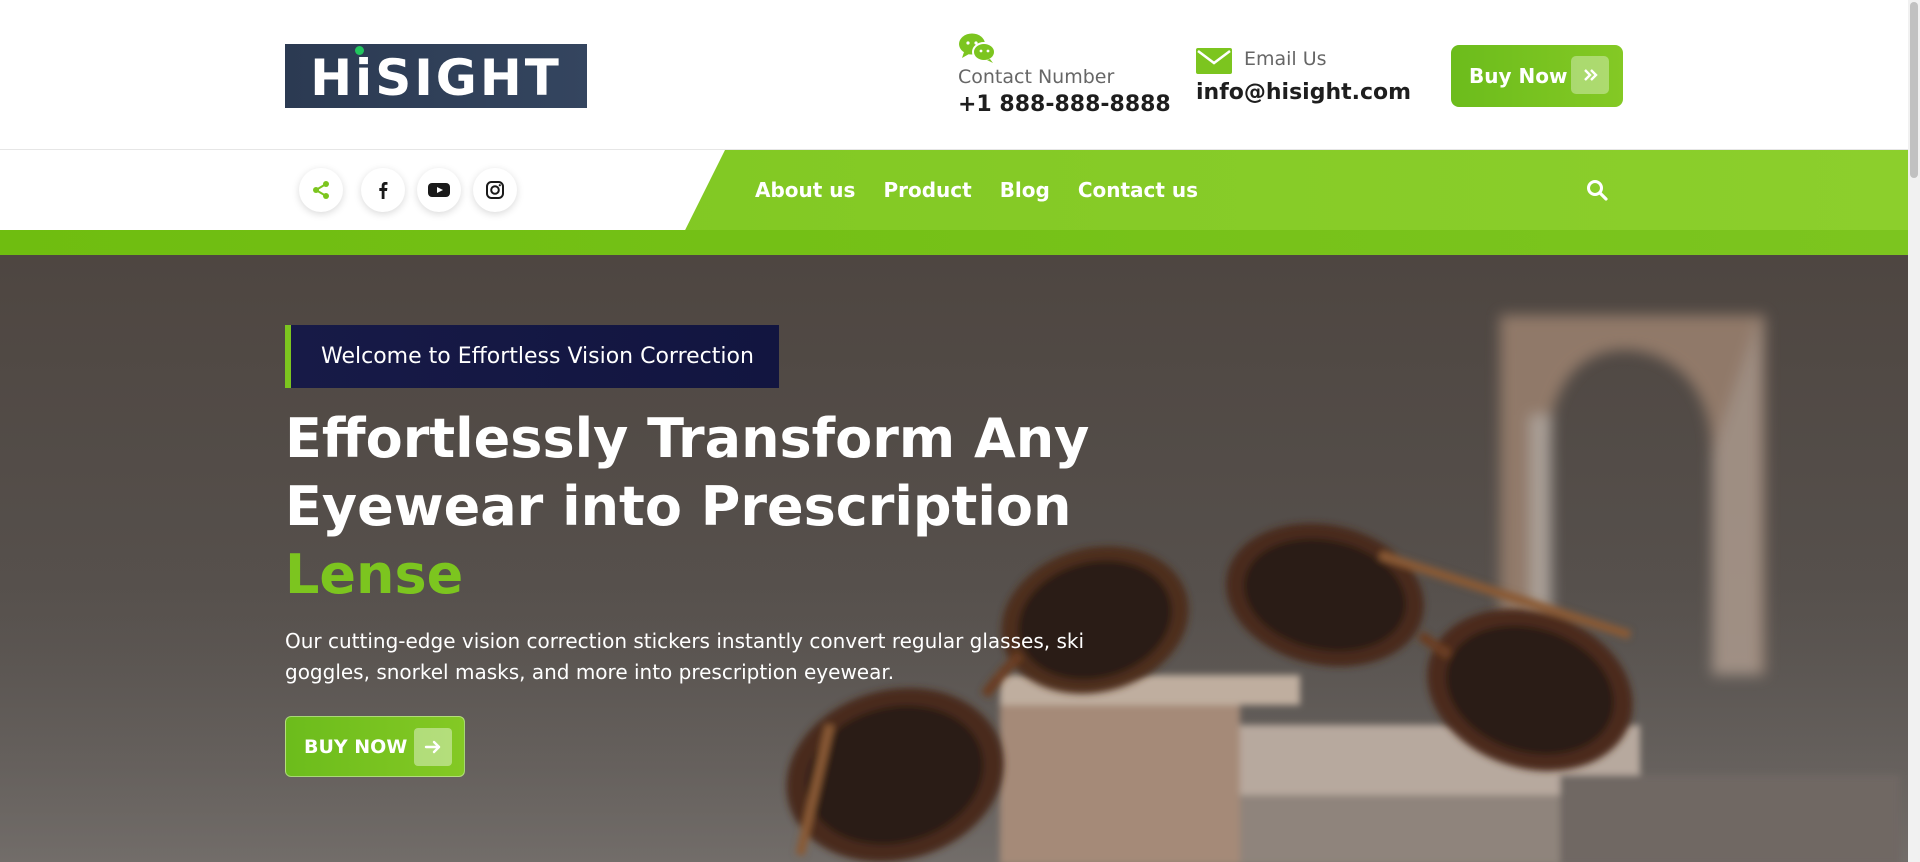  Describe the element at coordinates (1025, 190) in the screenshot. I see `nav-link-blog: Blog` at that location.